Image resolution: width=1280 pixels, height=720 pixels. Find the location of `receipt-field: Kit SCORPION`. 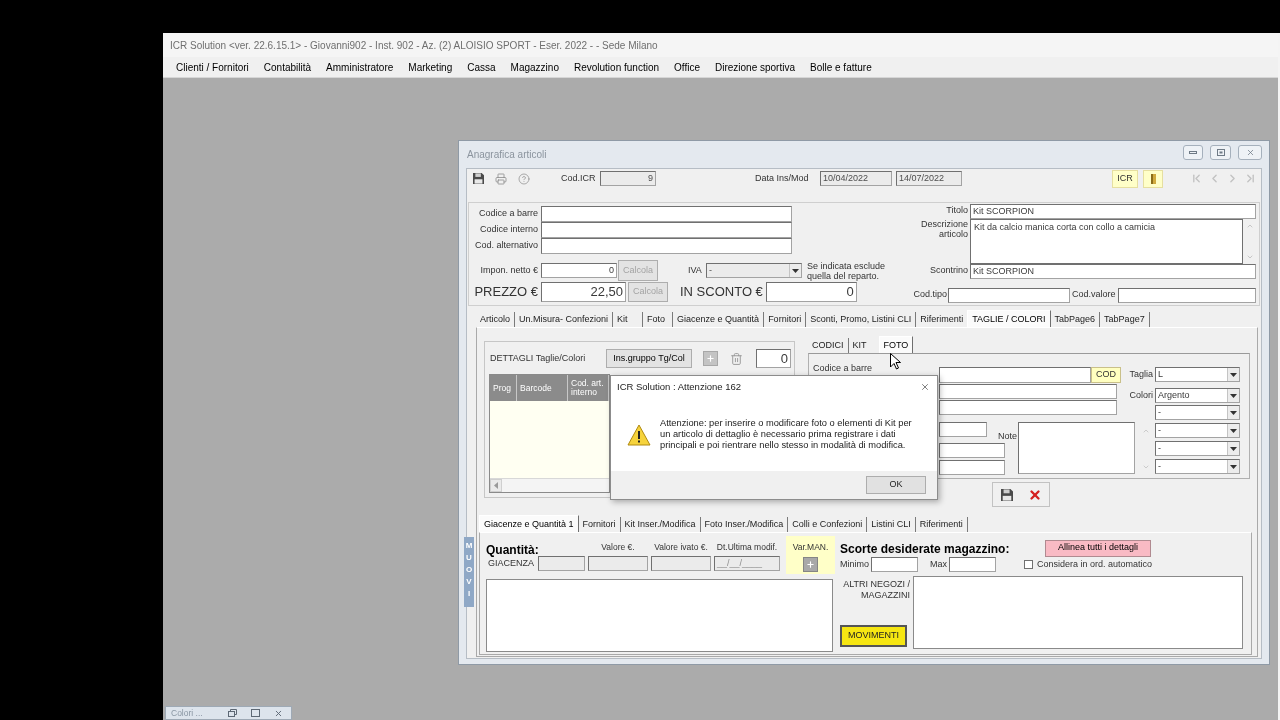

receipt-field: Kit SCORPION is located at coordinates (1113, 271).